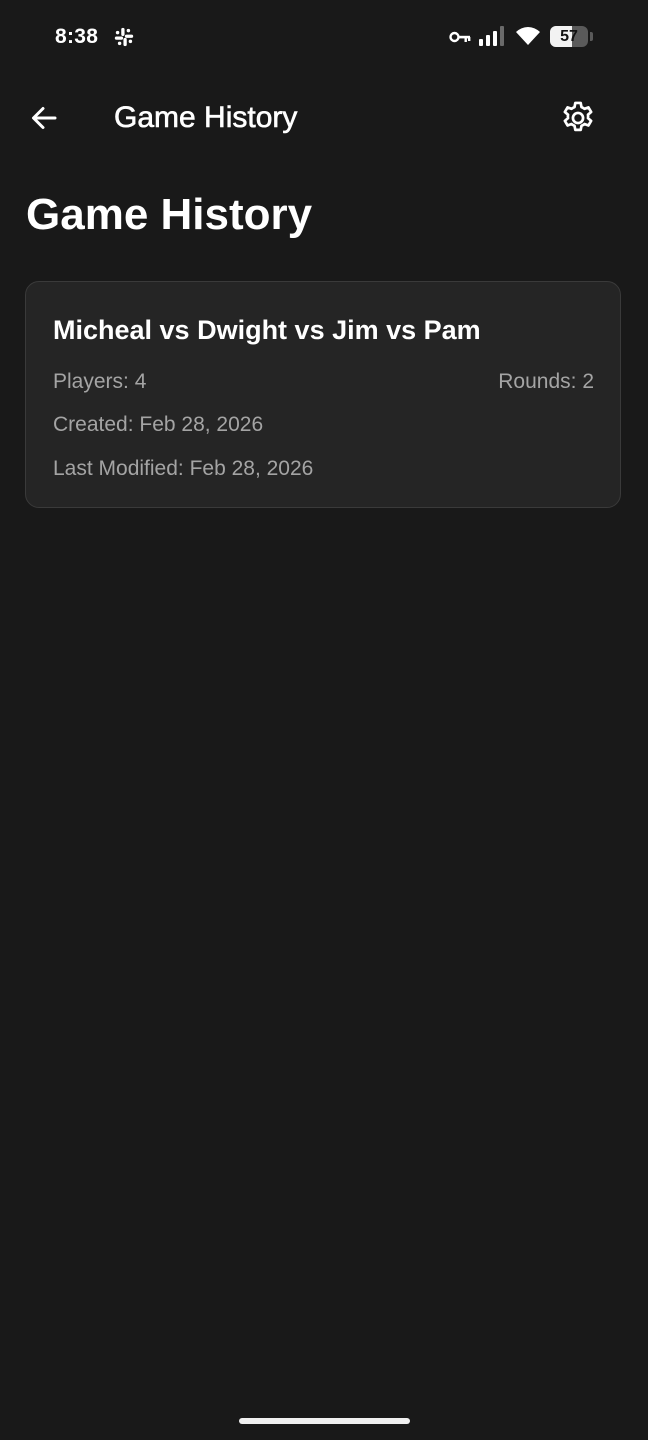 This screenshot has width=648, height=1440. I want to click on key-icon, so click(460, 37).